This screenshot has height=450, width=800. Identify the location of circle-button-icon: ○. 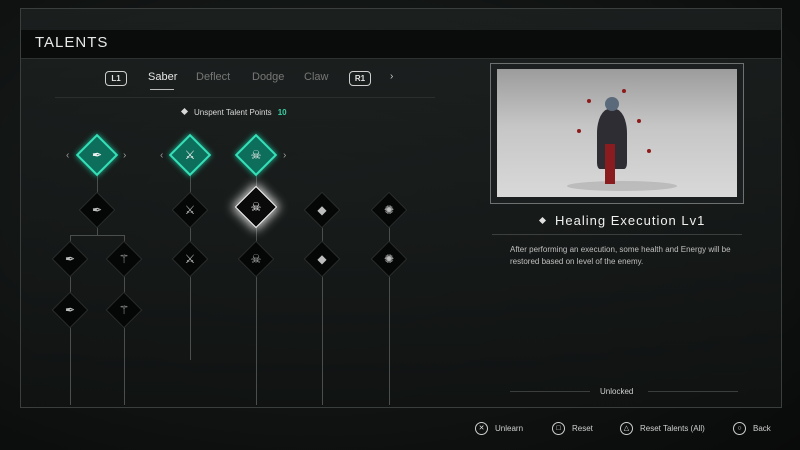
(739, 428).